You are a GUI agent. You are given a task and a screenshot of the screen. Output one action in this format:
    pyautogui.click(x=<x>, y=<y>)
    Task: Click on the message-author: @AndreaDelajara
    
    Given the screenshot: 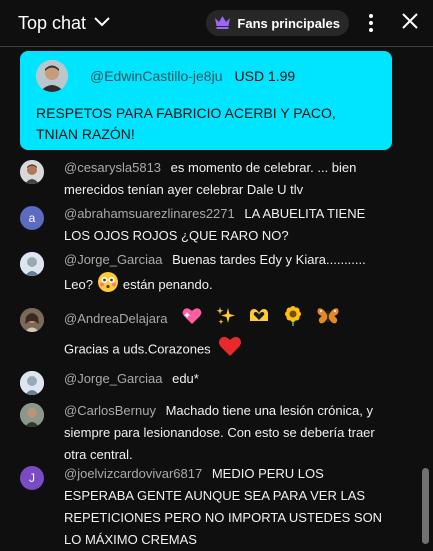 What is the action you would take?
    pyautogui.click(x=116, y=318)
    